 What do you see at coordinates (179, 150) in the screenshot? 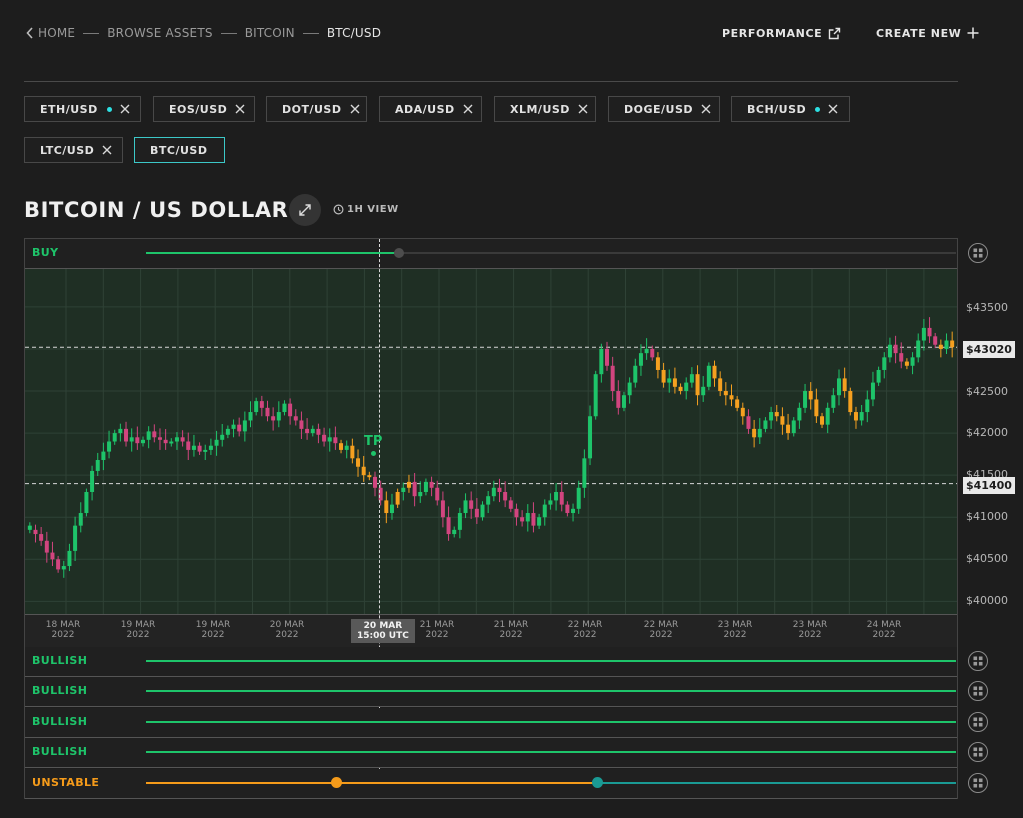
I see `asset-chip: BTC/USD` at bounding box center [179, 150].